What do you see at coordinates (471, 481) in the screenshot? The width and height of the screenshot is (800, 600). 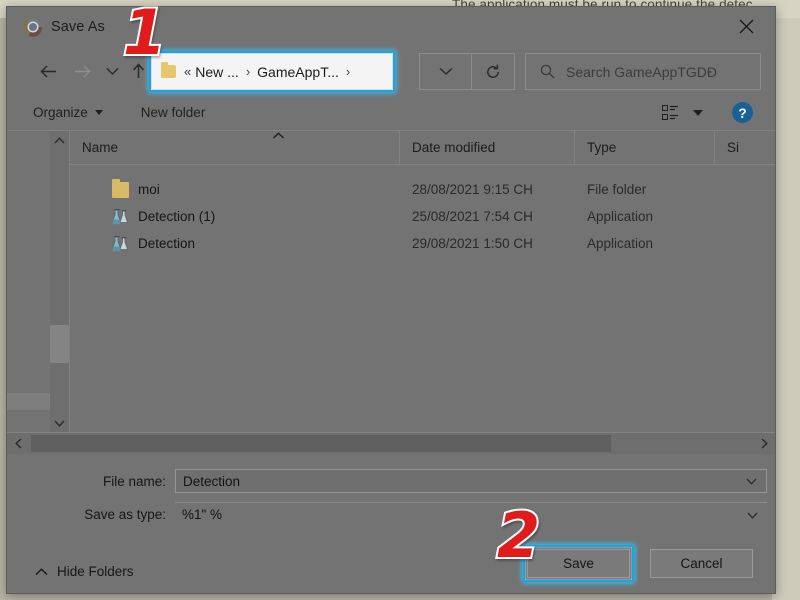 I see `file-name-input: Detection` at bounding box center [471, 481].